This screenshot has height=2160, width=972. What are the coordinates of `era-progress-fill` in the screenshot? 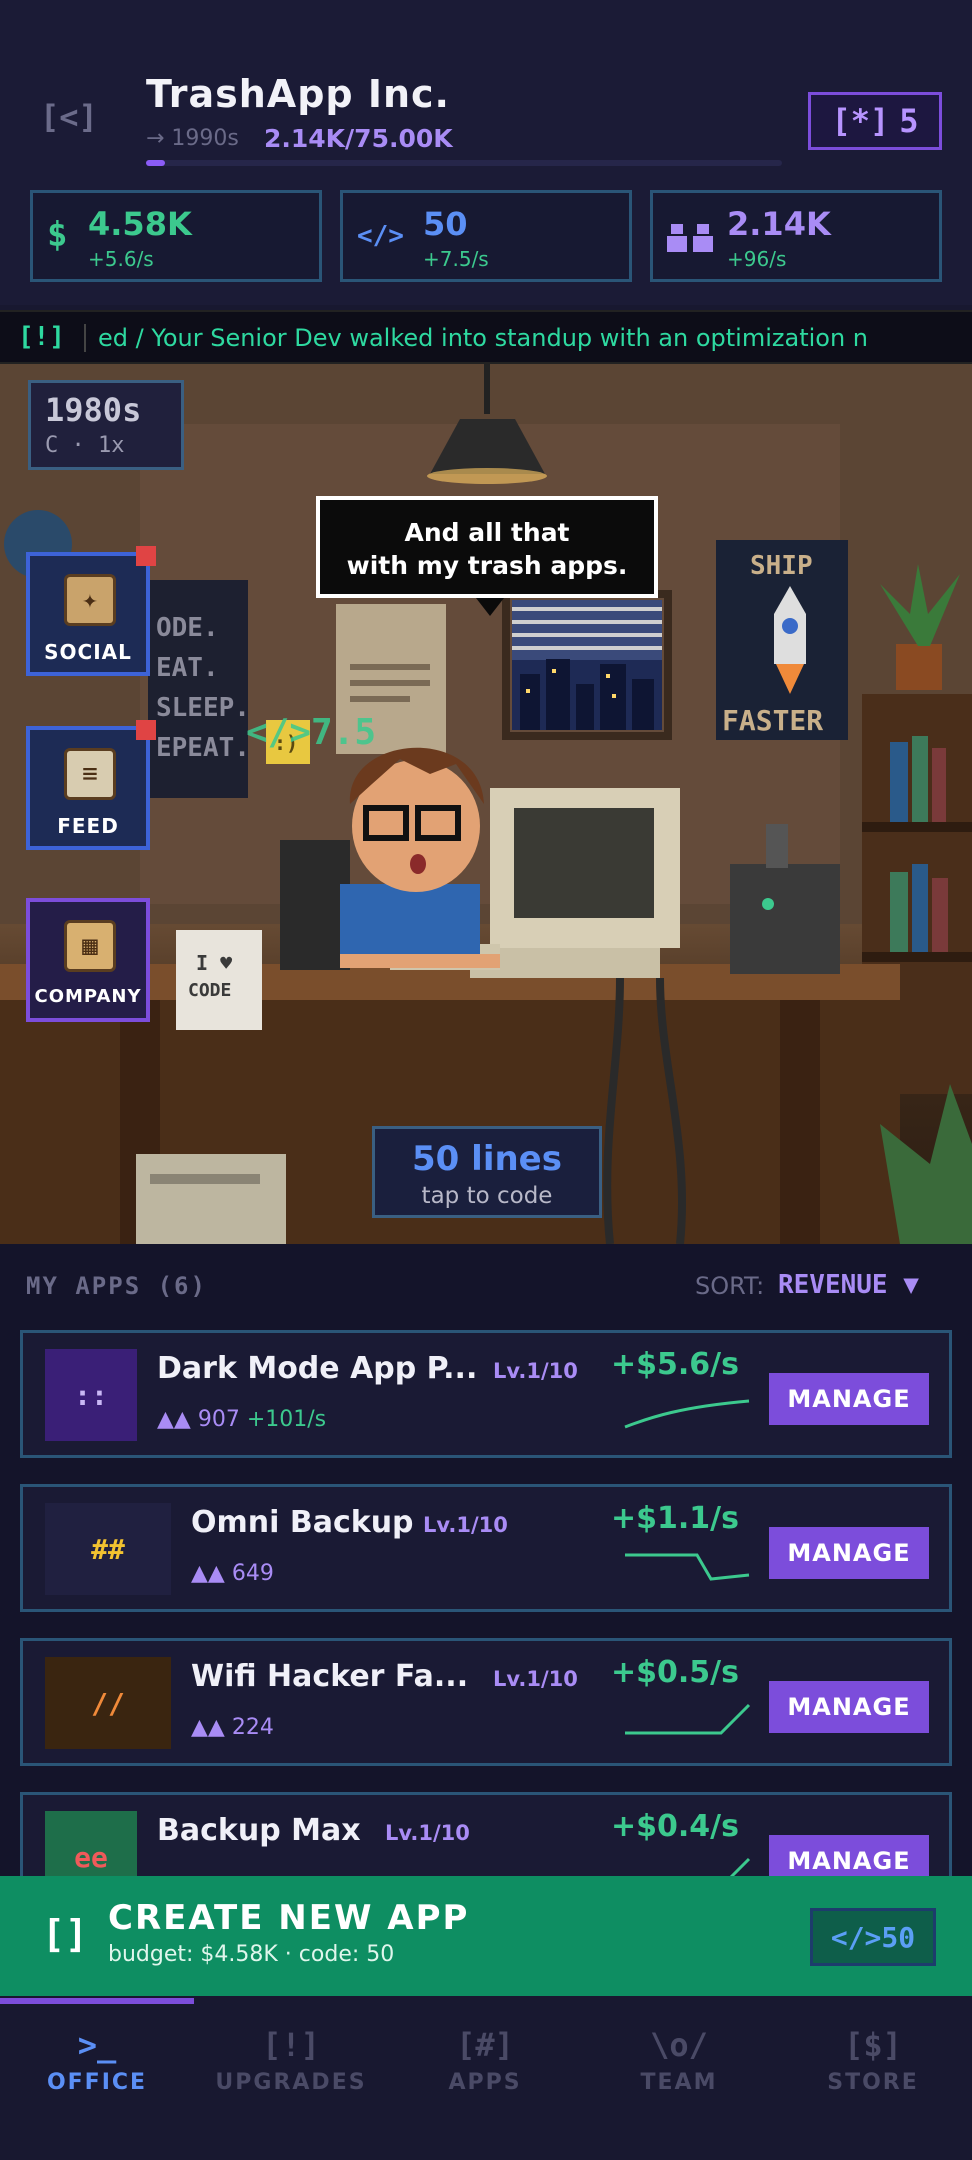 It's located at (156, 163).